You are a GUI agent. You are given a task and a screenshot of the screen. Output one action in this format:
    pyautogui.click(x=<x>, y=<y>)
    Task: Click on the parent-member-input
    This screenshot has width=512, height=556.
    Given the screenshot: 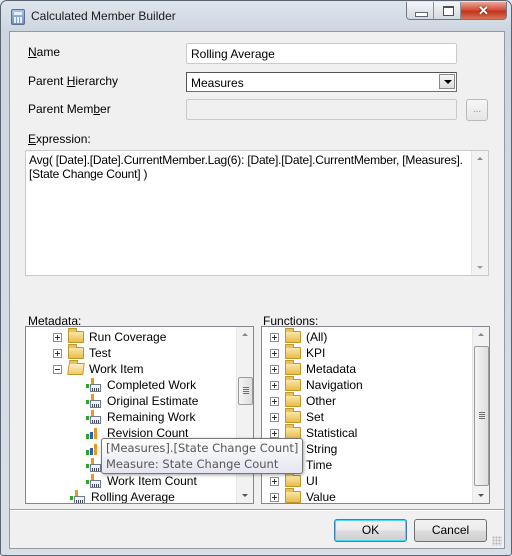 What is the action you would take?
    pyautogui.click(x=321, y=109)
    